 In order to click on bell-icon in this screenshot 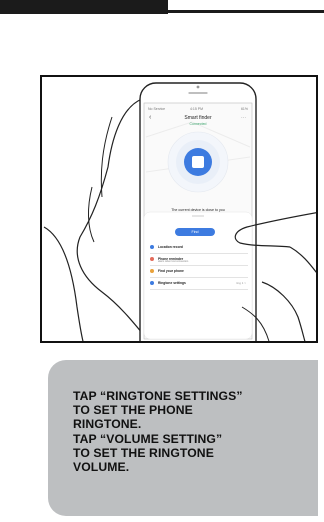, I will do `click(152, 259)`.